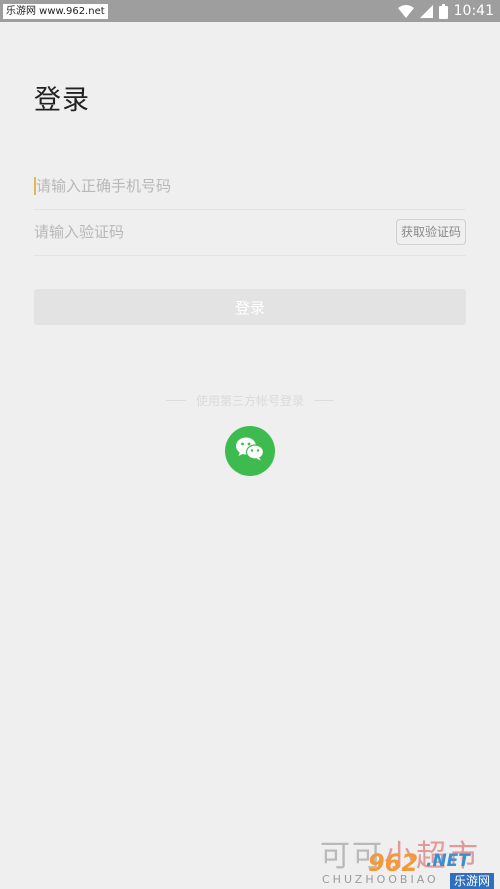  I want to click on third-party-divider: 使用第三方帐号登录, so click(250, 400).